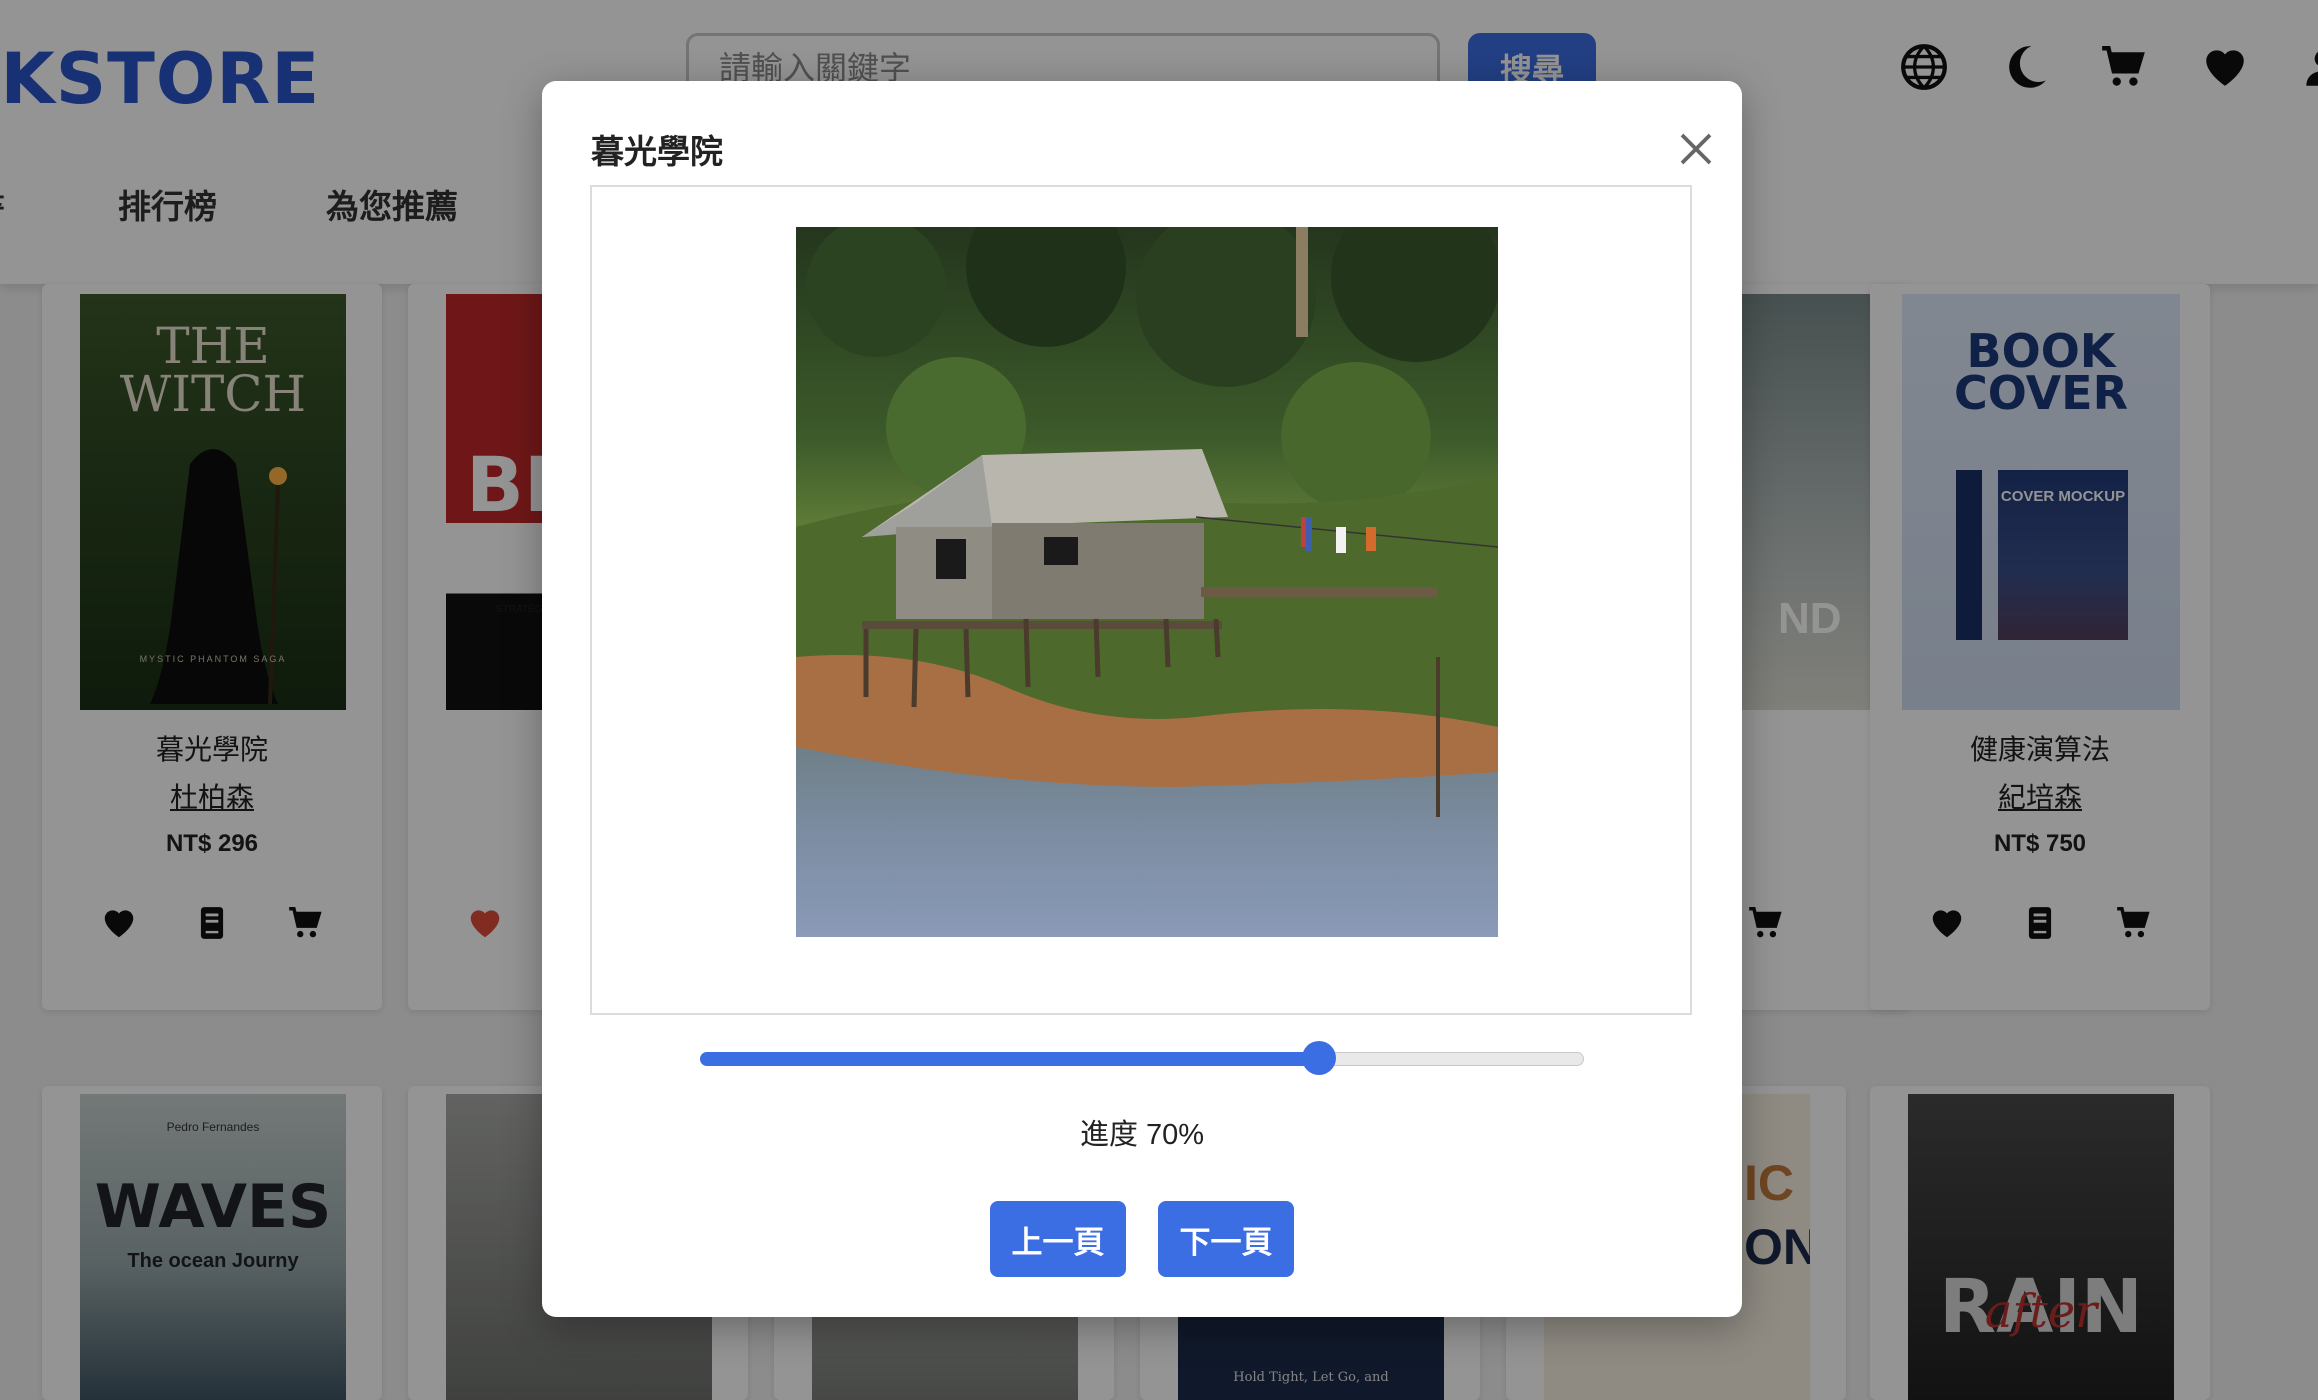  Describe the element at coordinates (1058, 1239) in the screenshot. I see `prev-page-button: 上一頁` at that location.